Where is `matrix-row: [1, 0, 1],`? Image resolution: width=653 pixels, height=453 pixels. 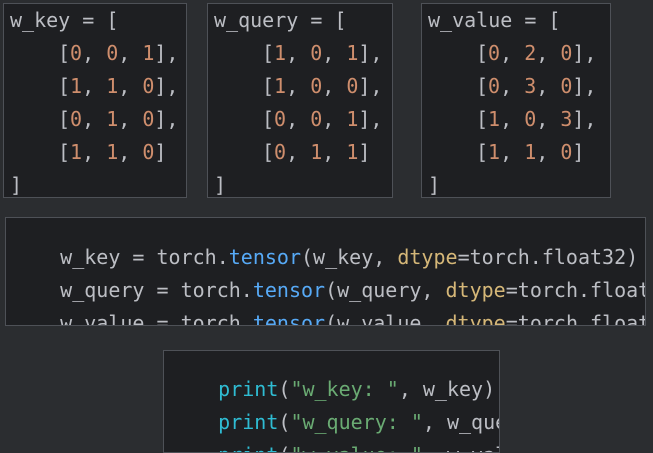 matrix-row: [1, 0, 1], is located at coordinates (322, 53).